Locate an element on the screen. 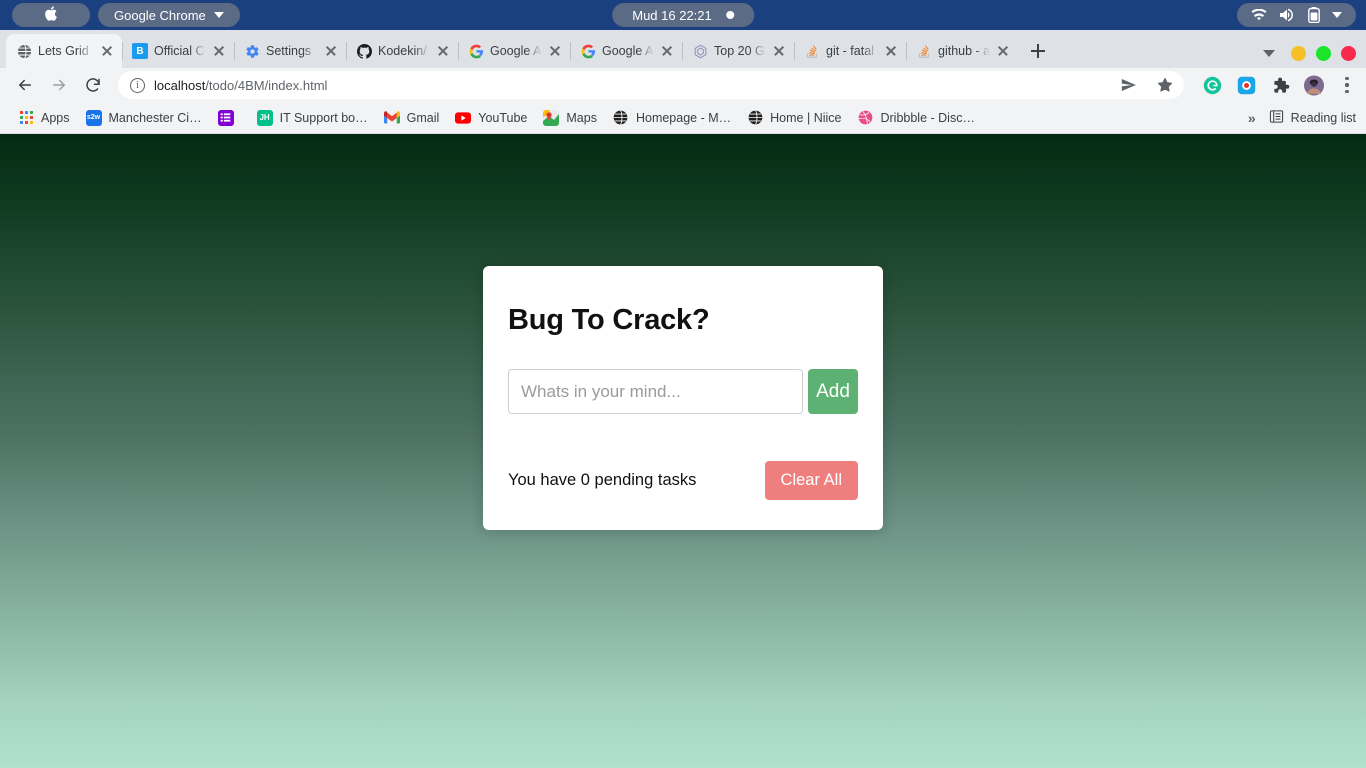 The height and width of the screenshot is (768, 1366). tab-title: Google A is located at coordinates (516, 51).